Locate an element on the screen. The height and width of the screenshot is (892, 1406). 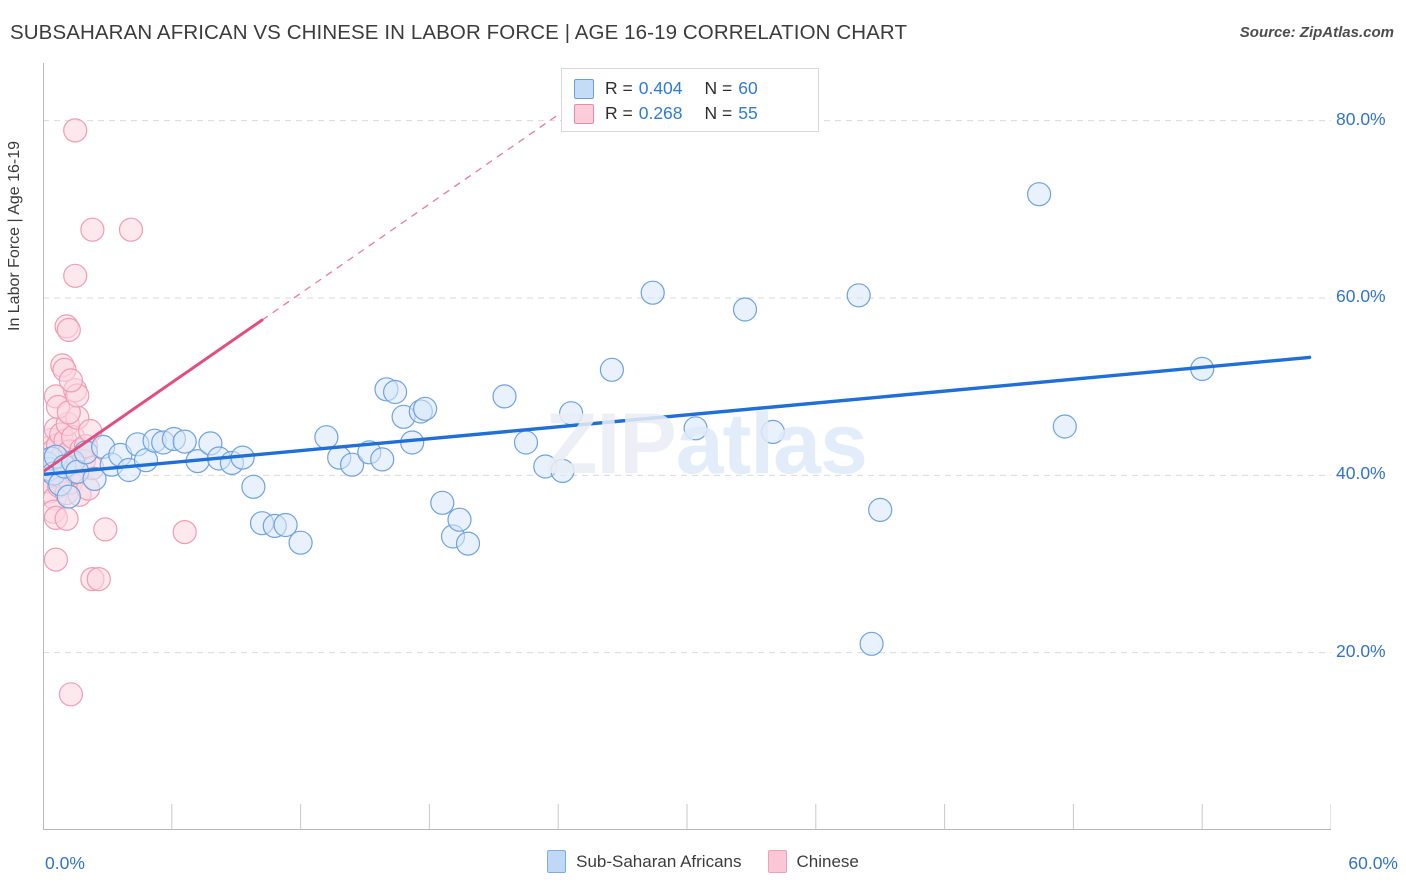
chinese-points is located at coordinates (120, 412).